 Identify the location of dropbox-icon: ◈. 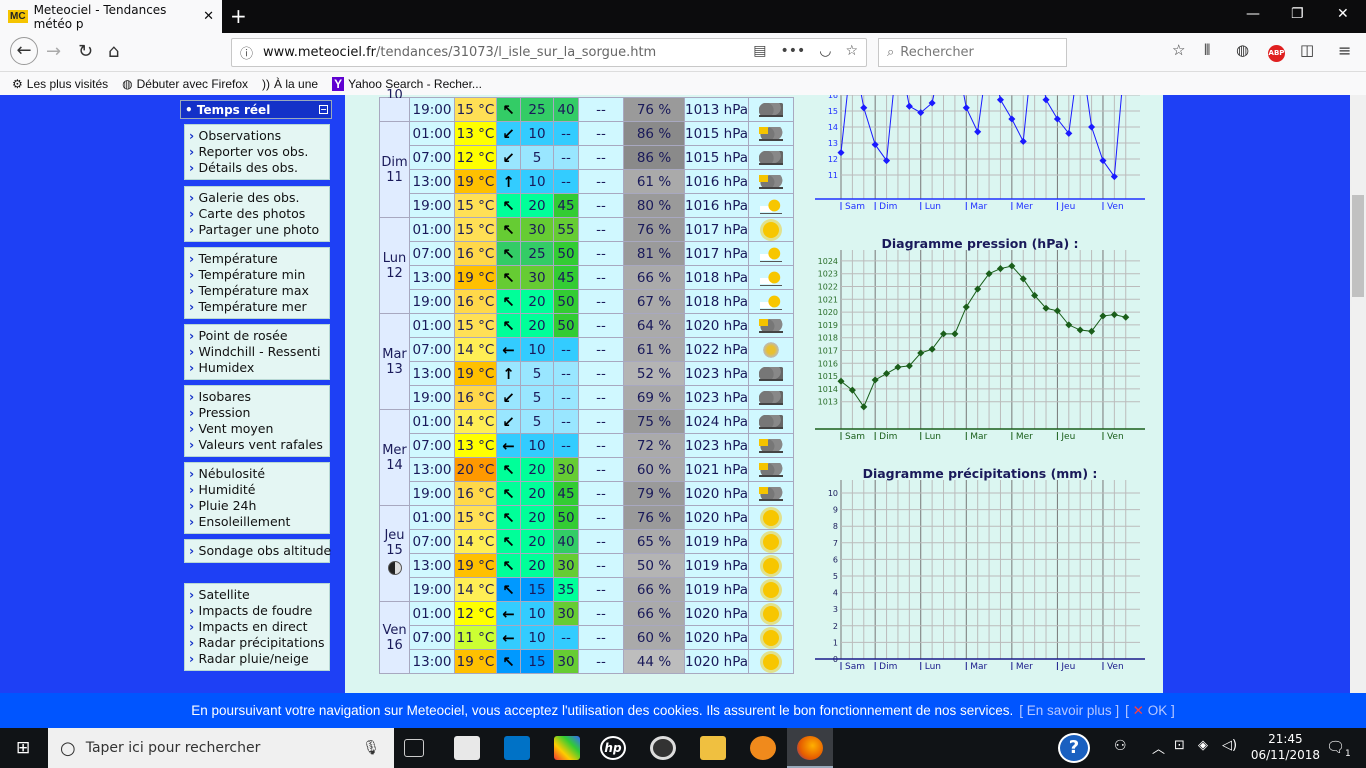
(1203, 745).